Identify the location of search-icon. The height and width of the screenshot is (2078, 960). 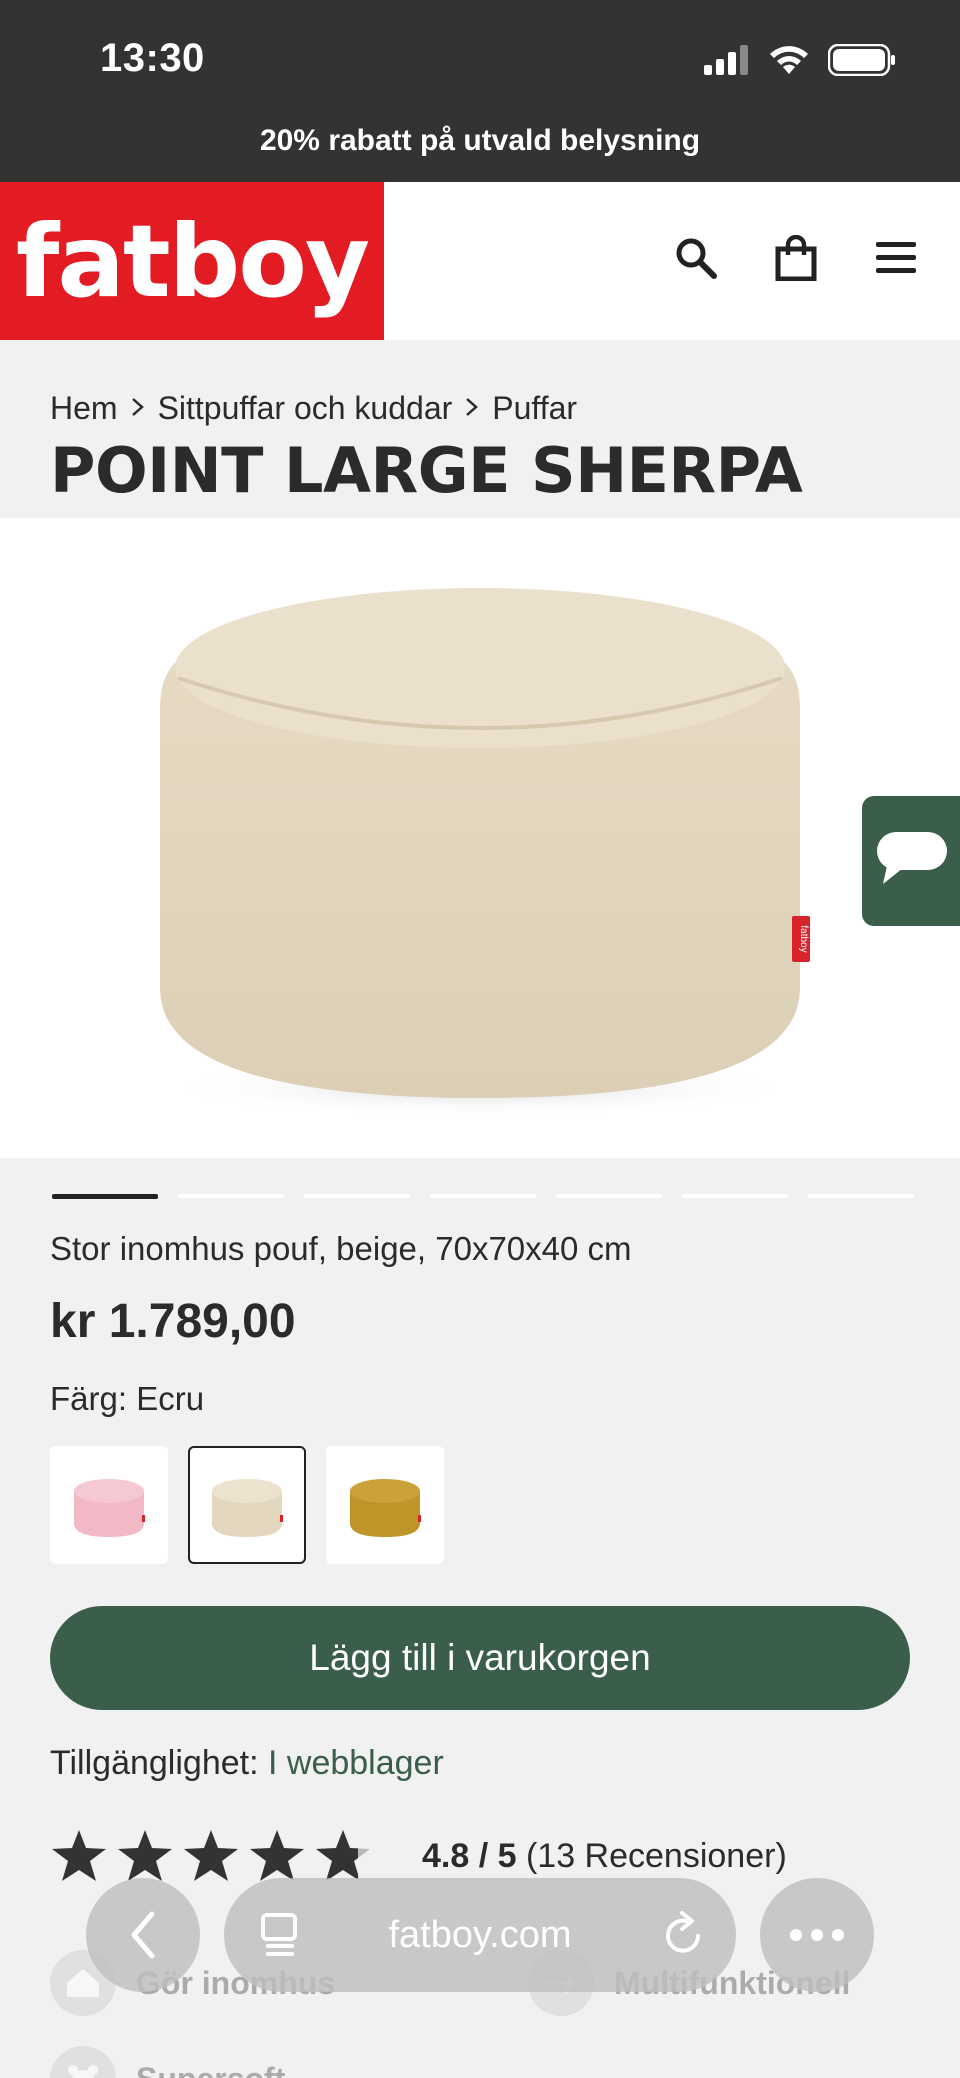
(696, 258).